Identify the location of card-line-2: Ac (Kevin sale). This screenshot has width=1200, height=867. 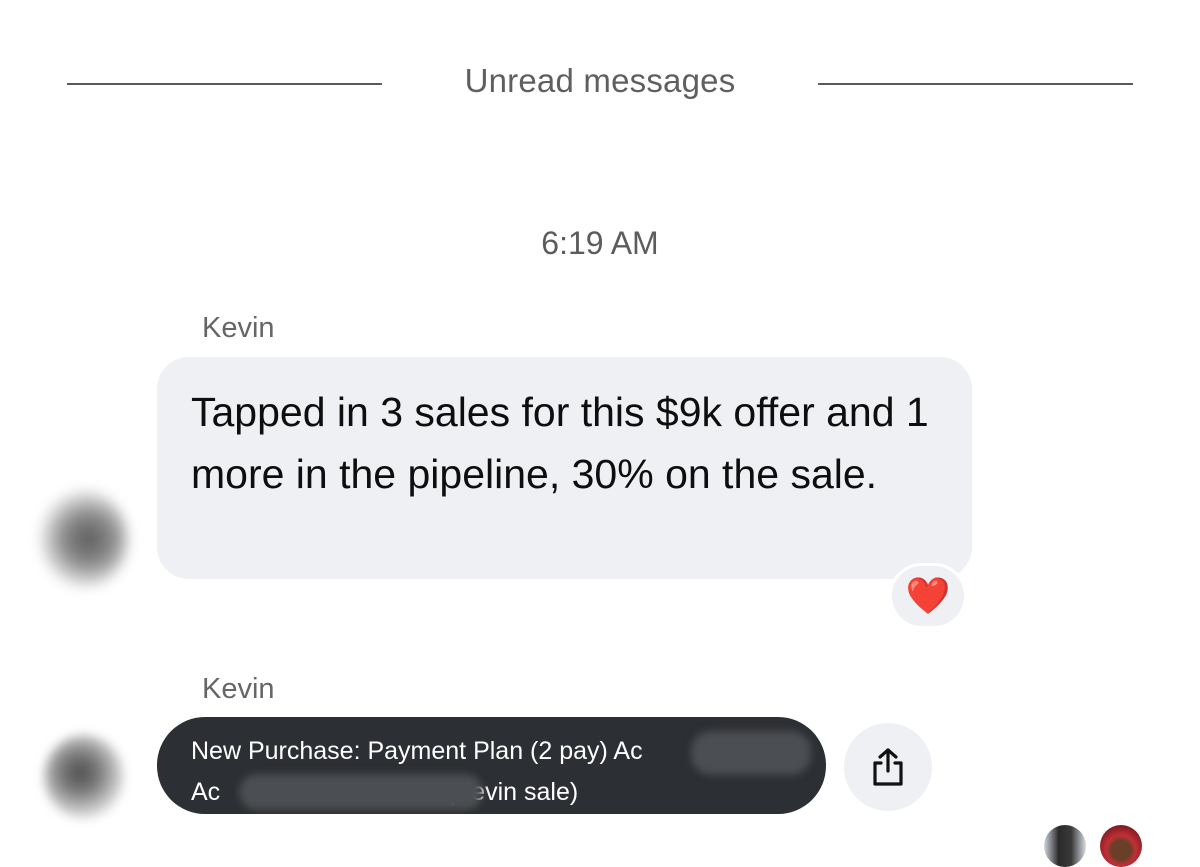
(491, 792).